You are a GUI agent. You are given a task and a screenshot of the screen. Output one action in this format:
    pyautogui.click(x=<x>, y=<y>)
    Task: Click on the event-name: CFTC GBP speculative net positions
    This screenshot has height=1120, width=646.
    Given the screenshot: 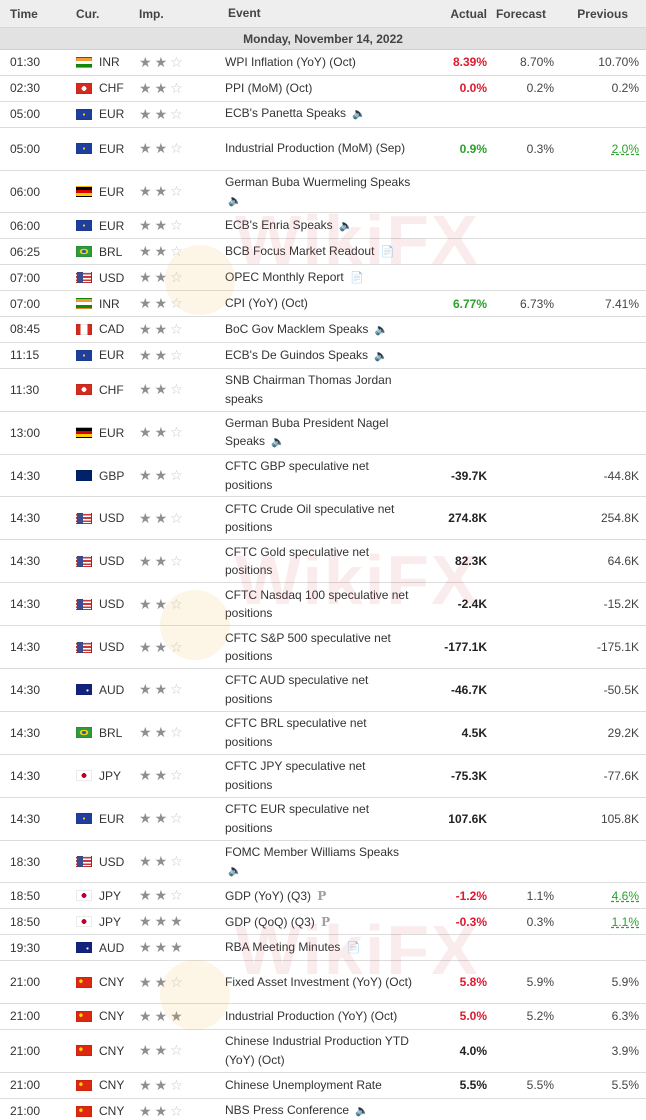 What is the action you would take?
    pyautogui.click(x=320, y=475)
    